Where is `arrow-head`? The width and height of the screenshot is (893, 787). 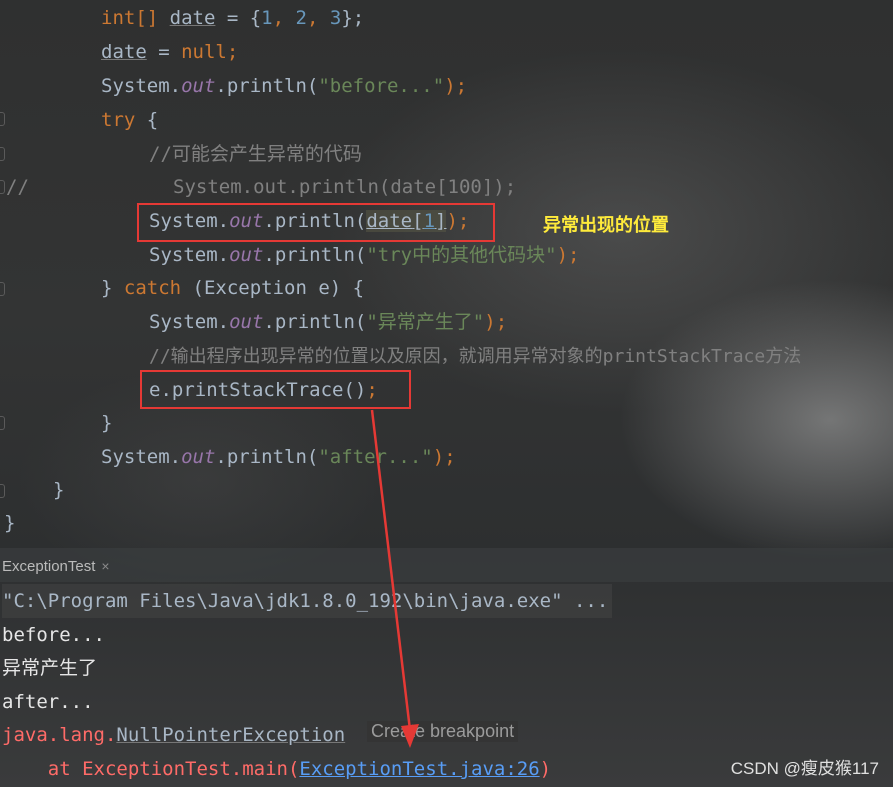 arrow-head is located at coordinates (410, 736).